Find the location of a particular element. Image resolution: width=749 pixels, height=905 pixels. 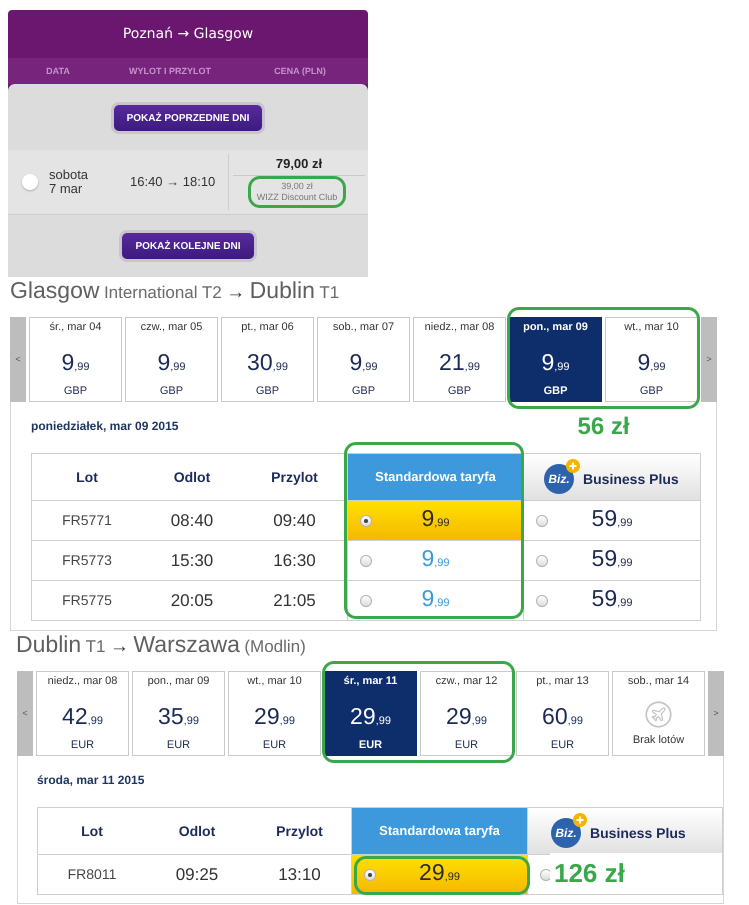

flight-number-cell-text: FR5771 is located at coordinates (87, 520).